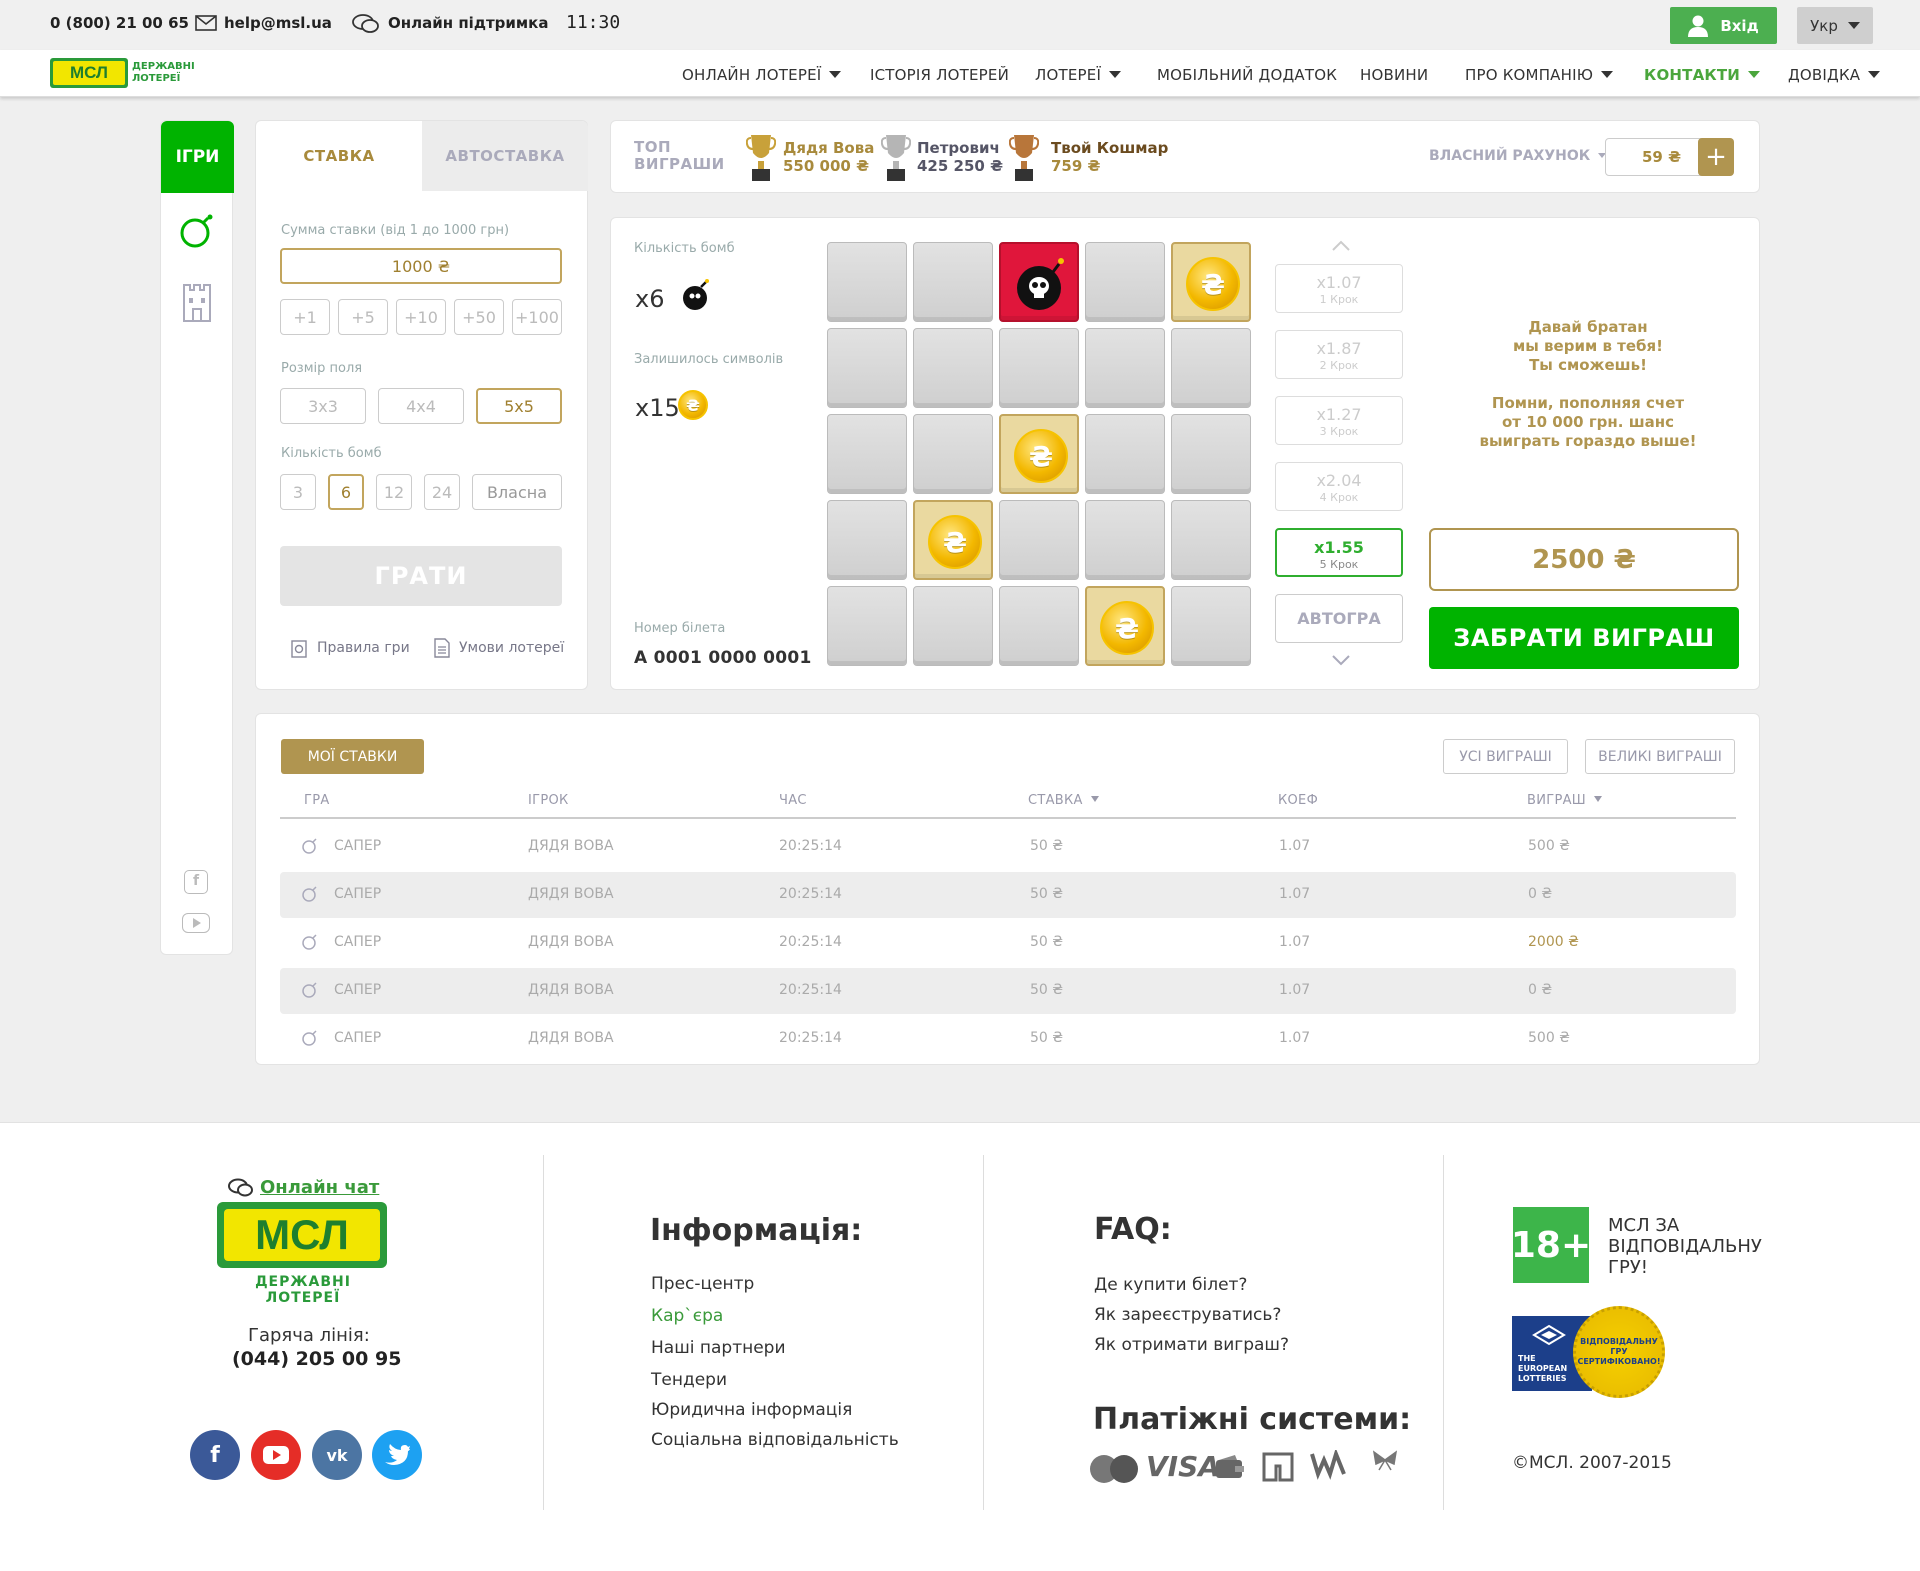 This screenshot has width=1920, height=1571. What do you see at coordinates (197, 231) in the screenshot?
I see `bomb-game-icon` at bounding box center [197, 231].